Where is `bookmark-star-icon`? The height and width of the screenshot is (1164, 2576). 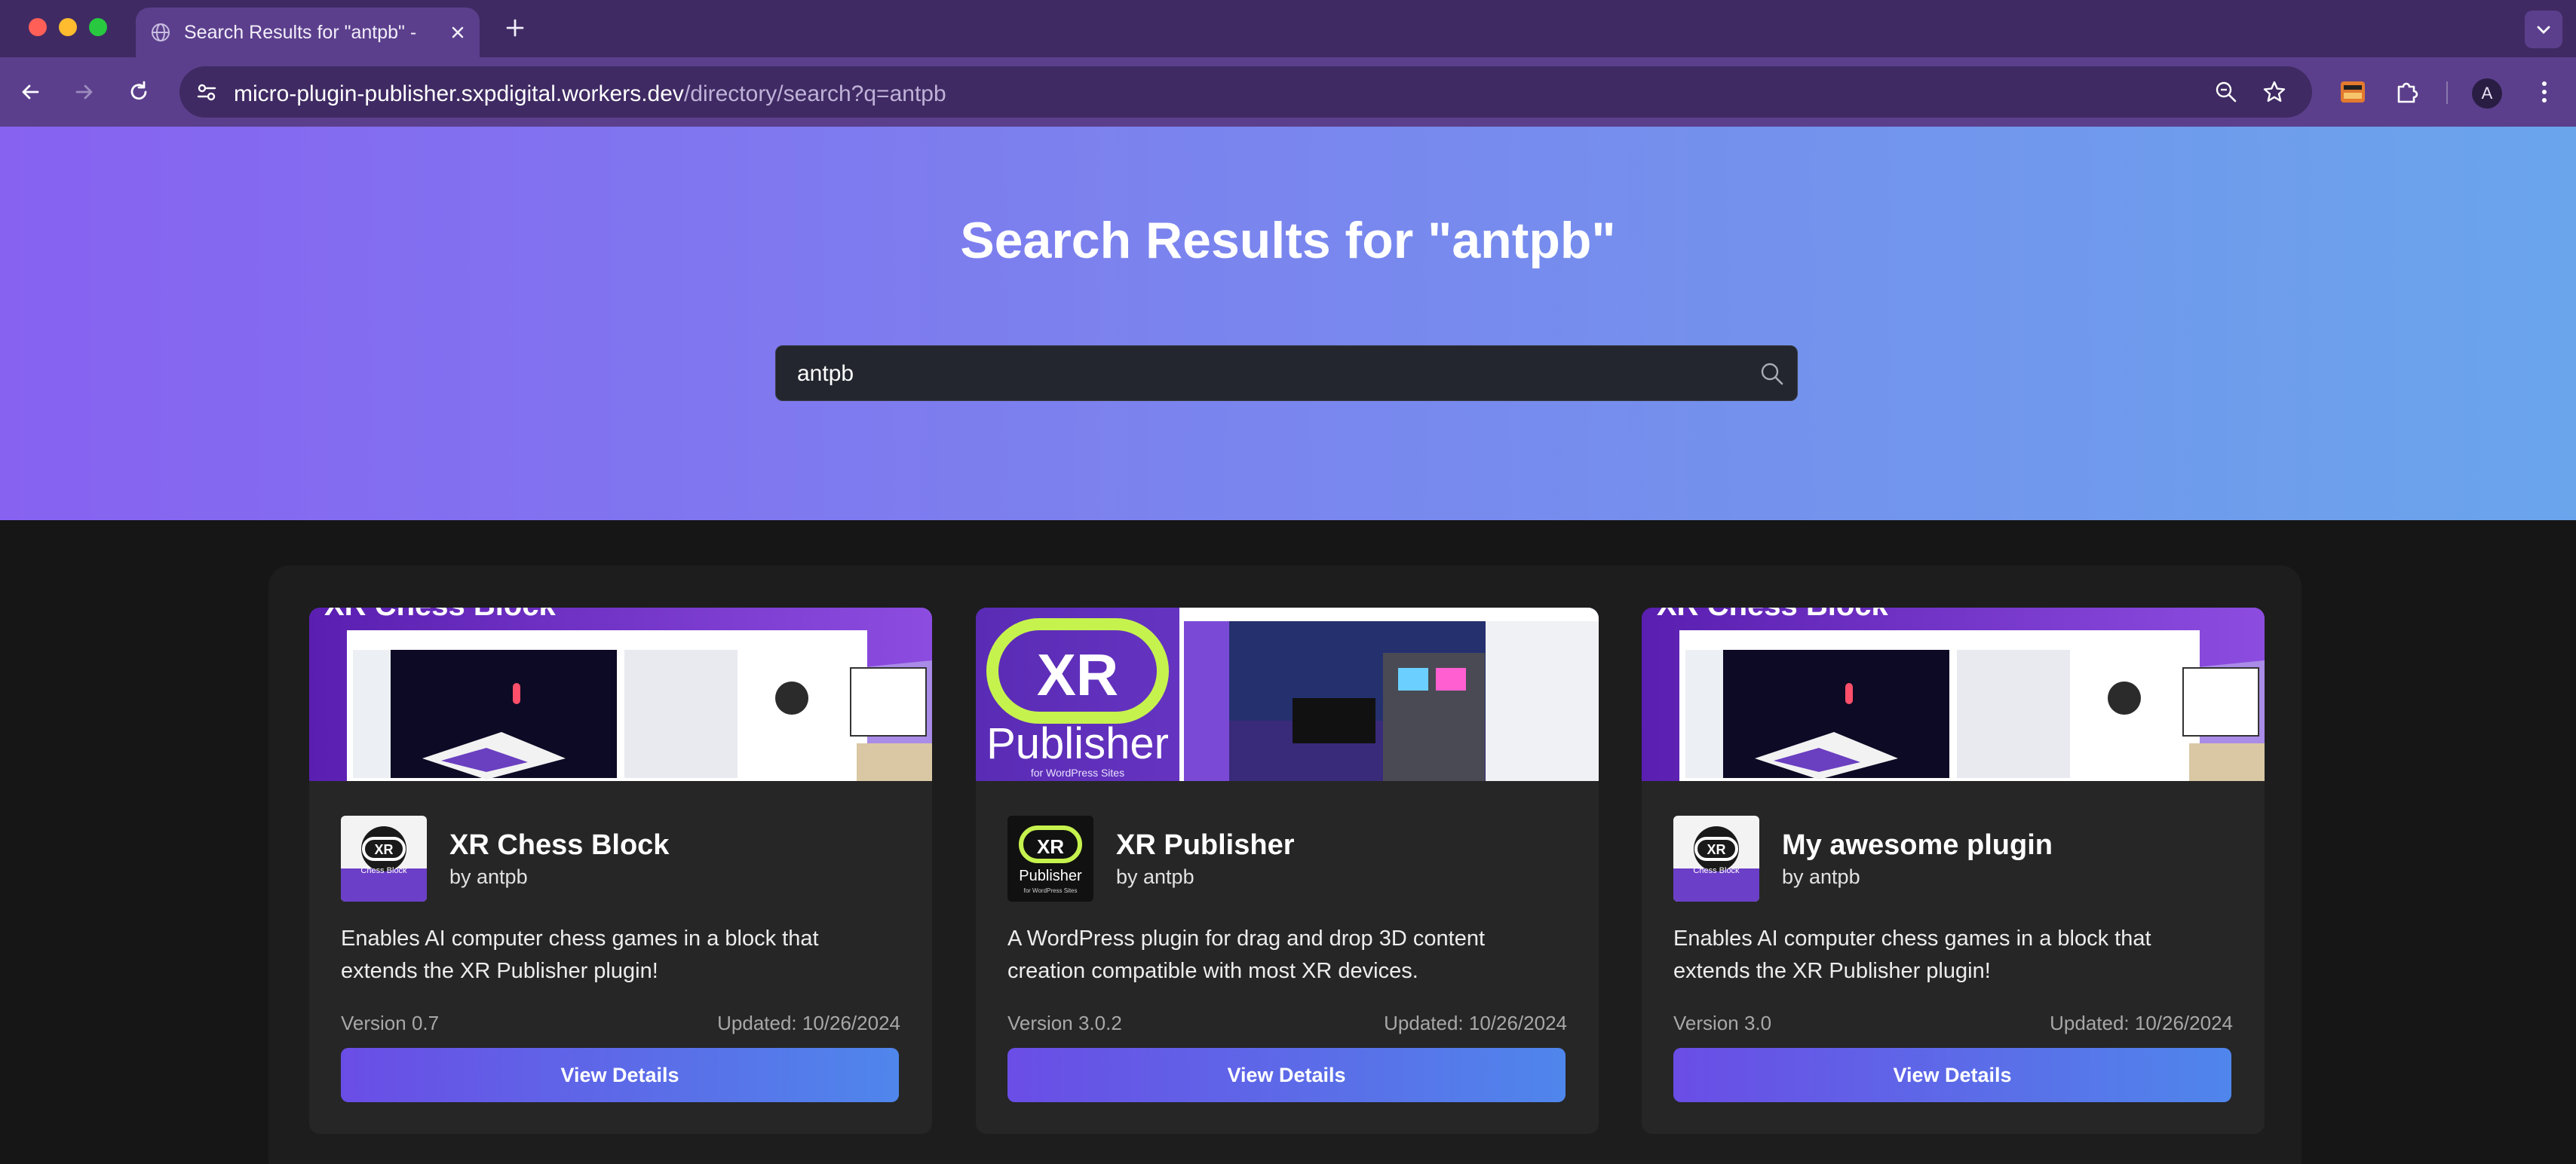 bookmark-star-icon is located at coordinates (2274, 92).